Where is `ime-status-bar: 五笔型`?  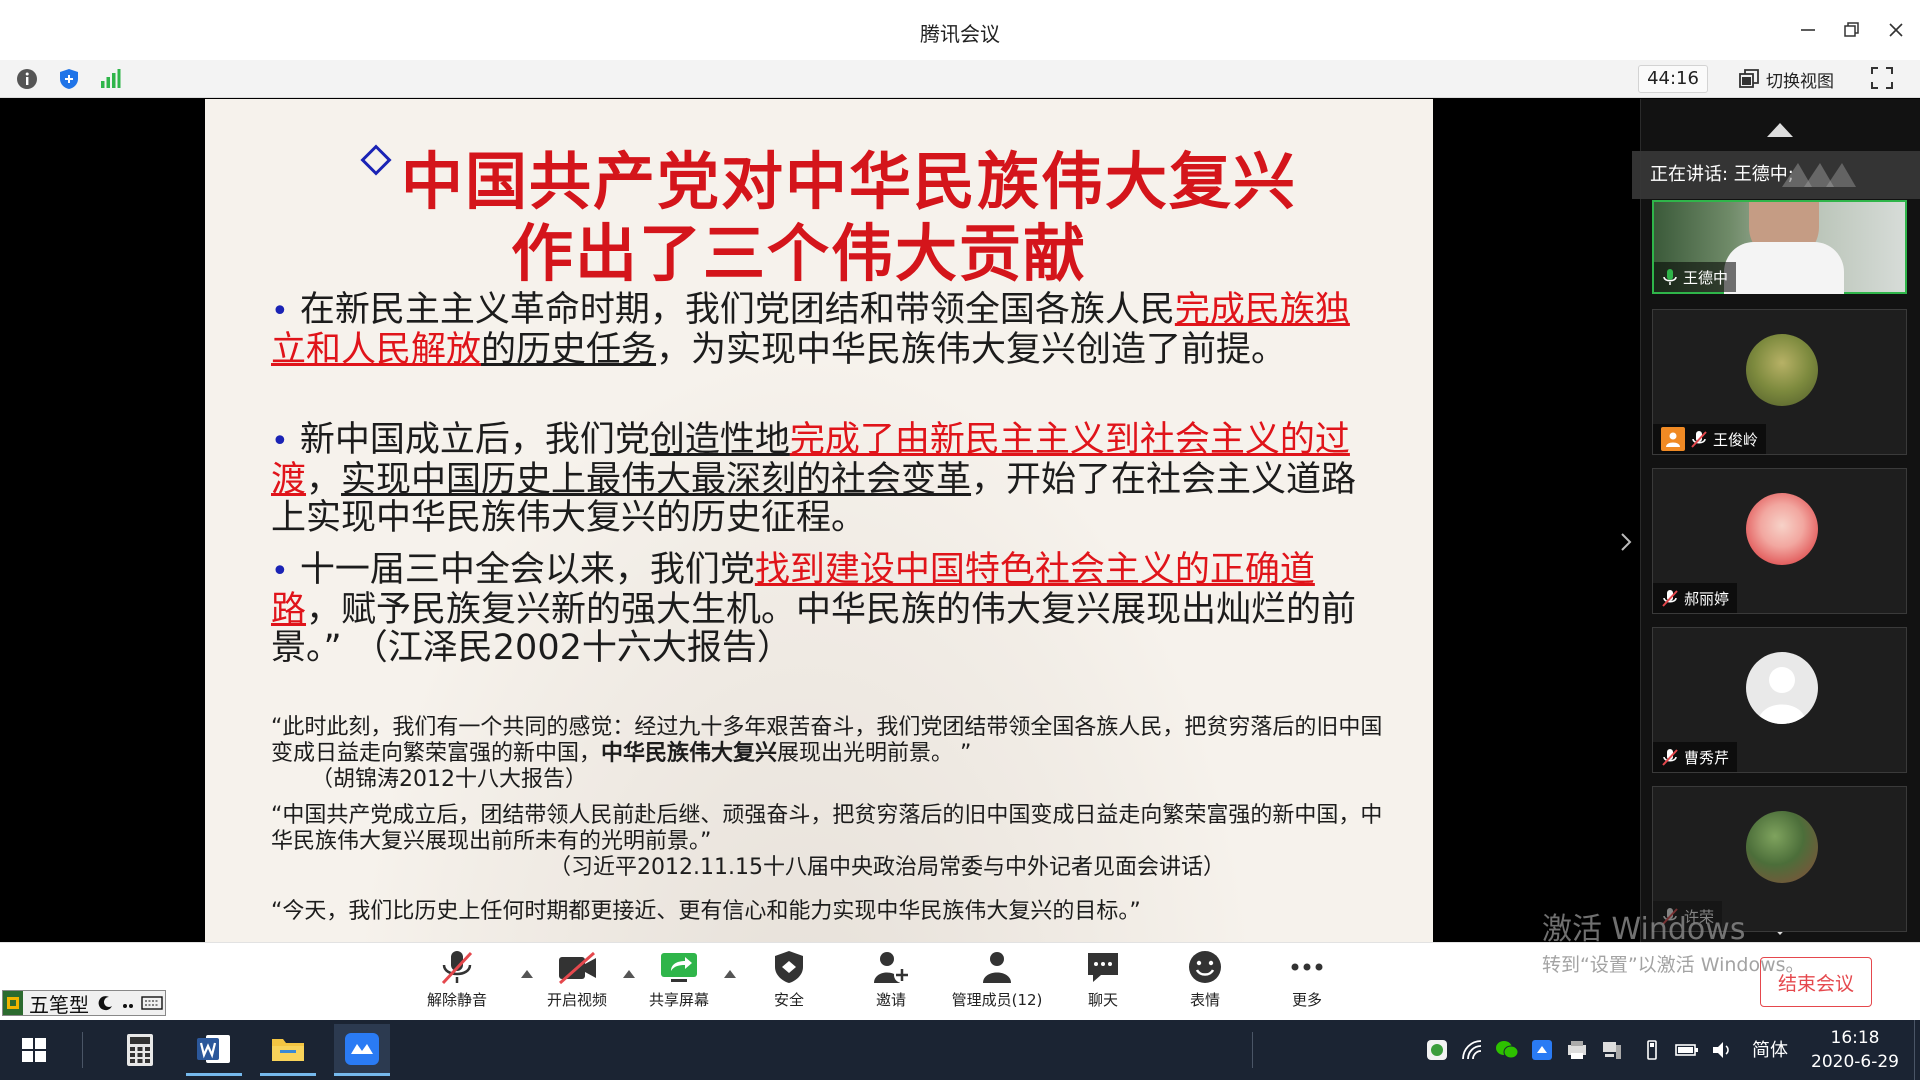
ime-status-bar: 五笔型 is located at coordinates (84, 1003).